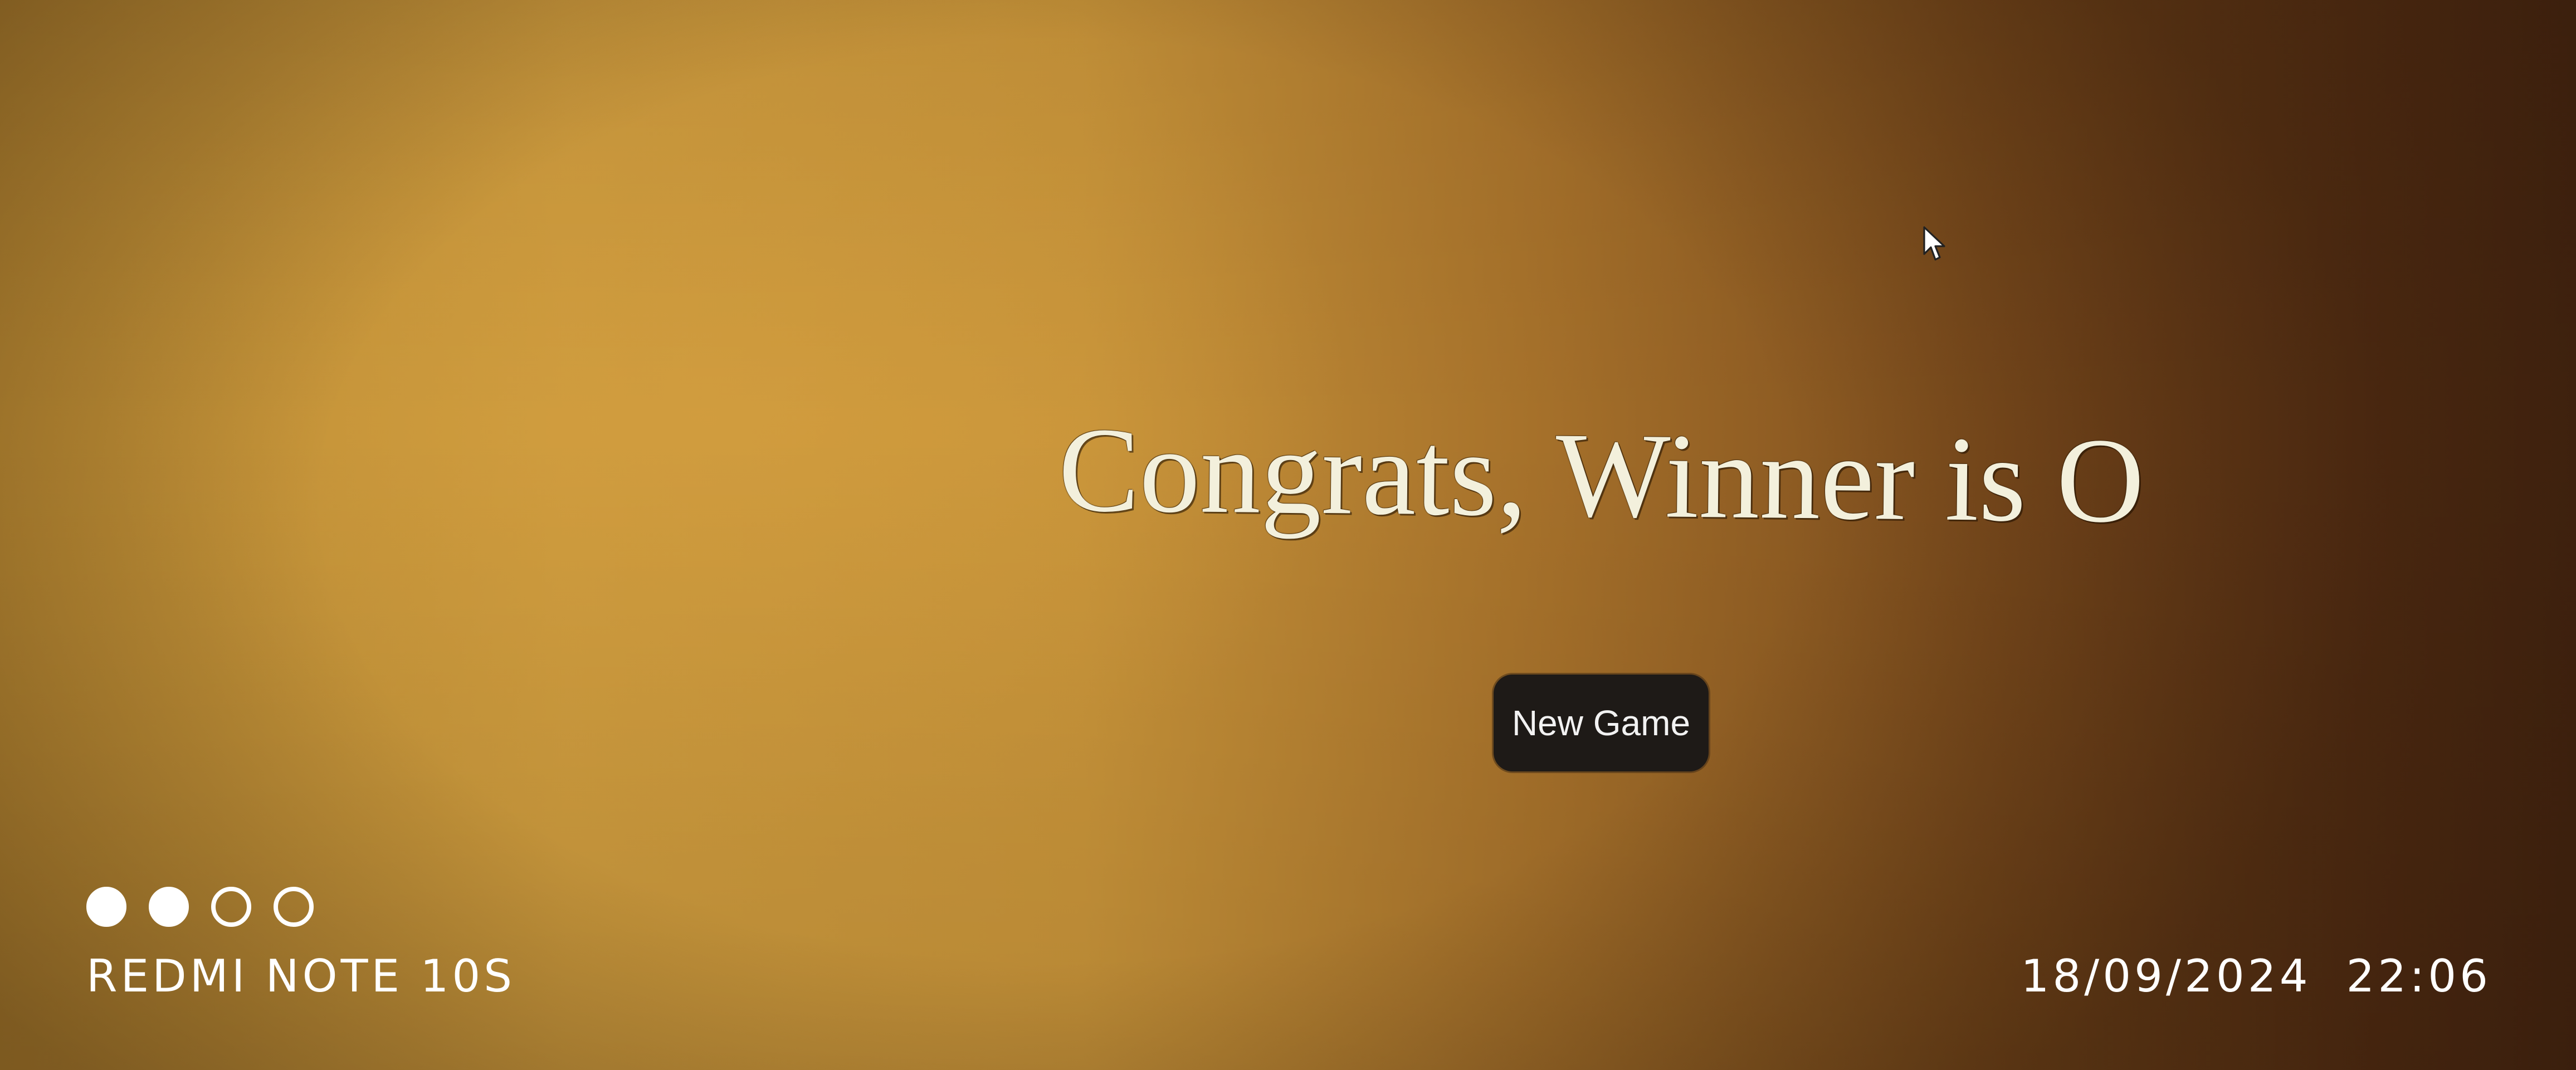 The height and width of the screenshot is (1070, 2576). I want to click on winner-message: Congrats, Winner is O, so click(1601, 476).